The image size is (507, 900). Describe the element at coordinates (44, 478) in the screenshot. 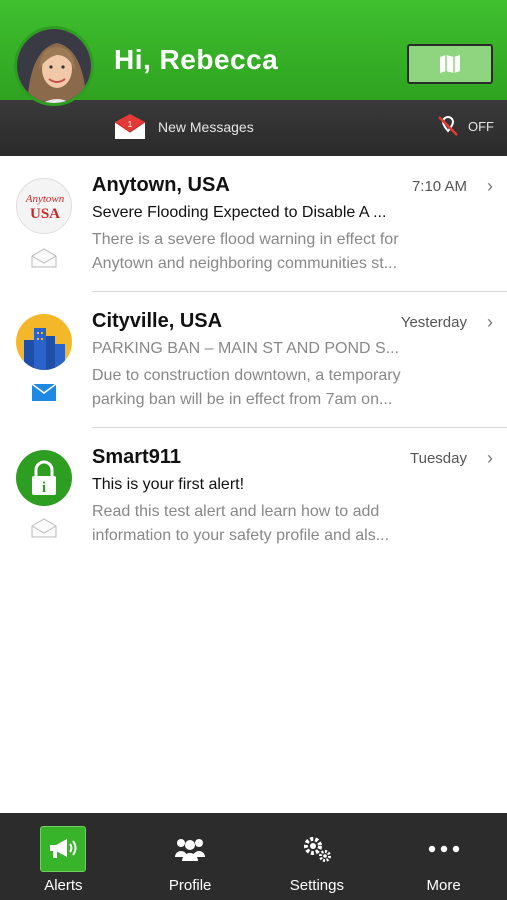

I see `lock-icon: i` at that location.